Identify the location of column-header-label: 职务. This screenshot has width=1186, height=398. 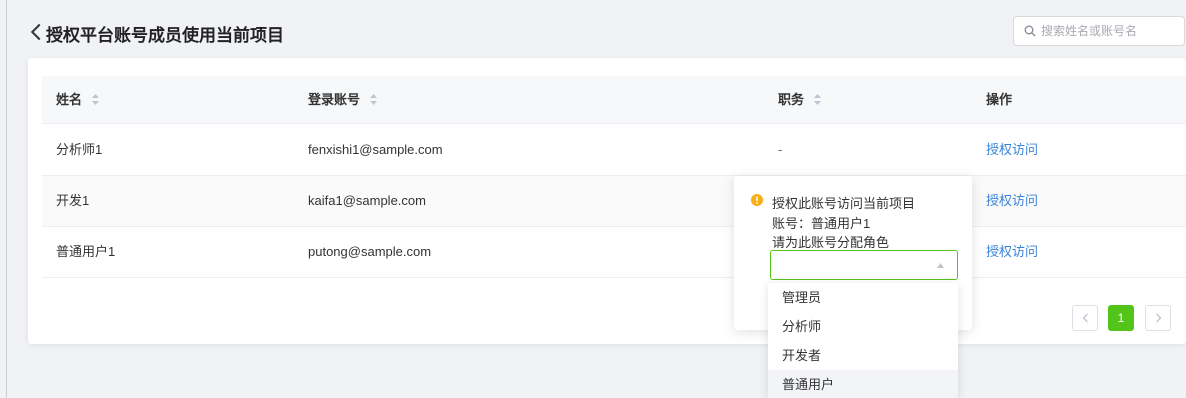
(791, 99).